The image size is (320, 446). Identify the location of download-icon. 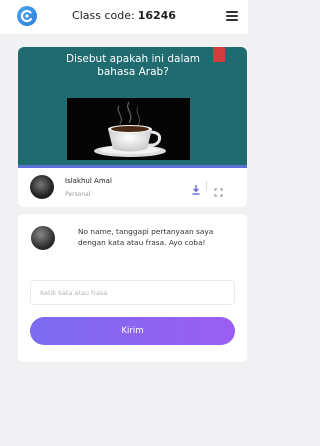
(196, 188).